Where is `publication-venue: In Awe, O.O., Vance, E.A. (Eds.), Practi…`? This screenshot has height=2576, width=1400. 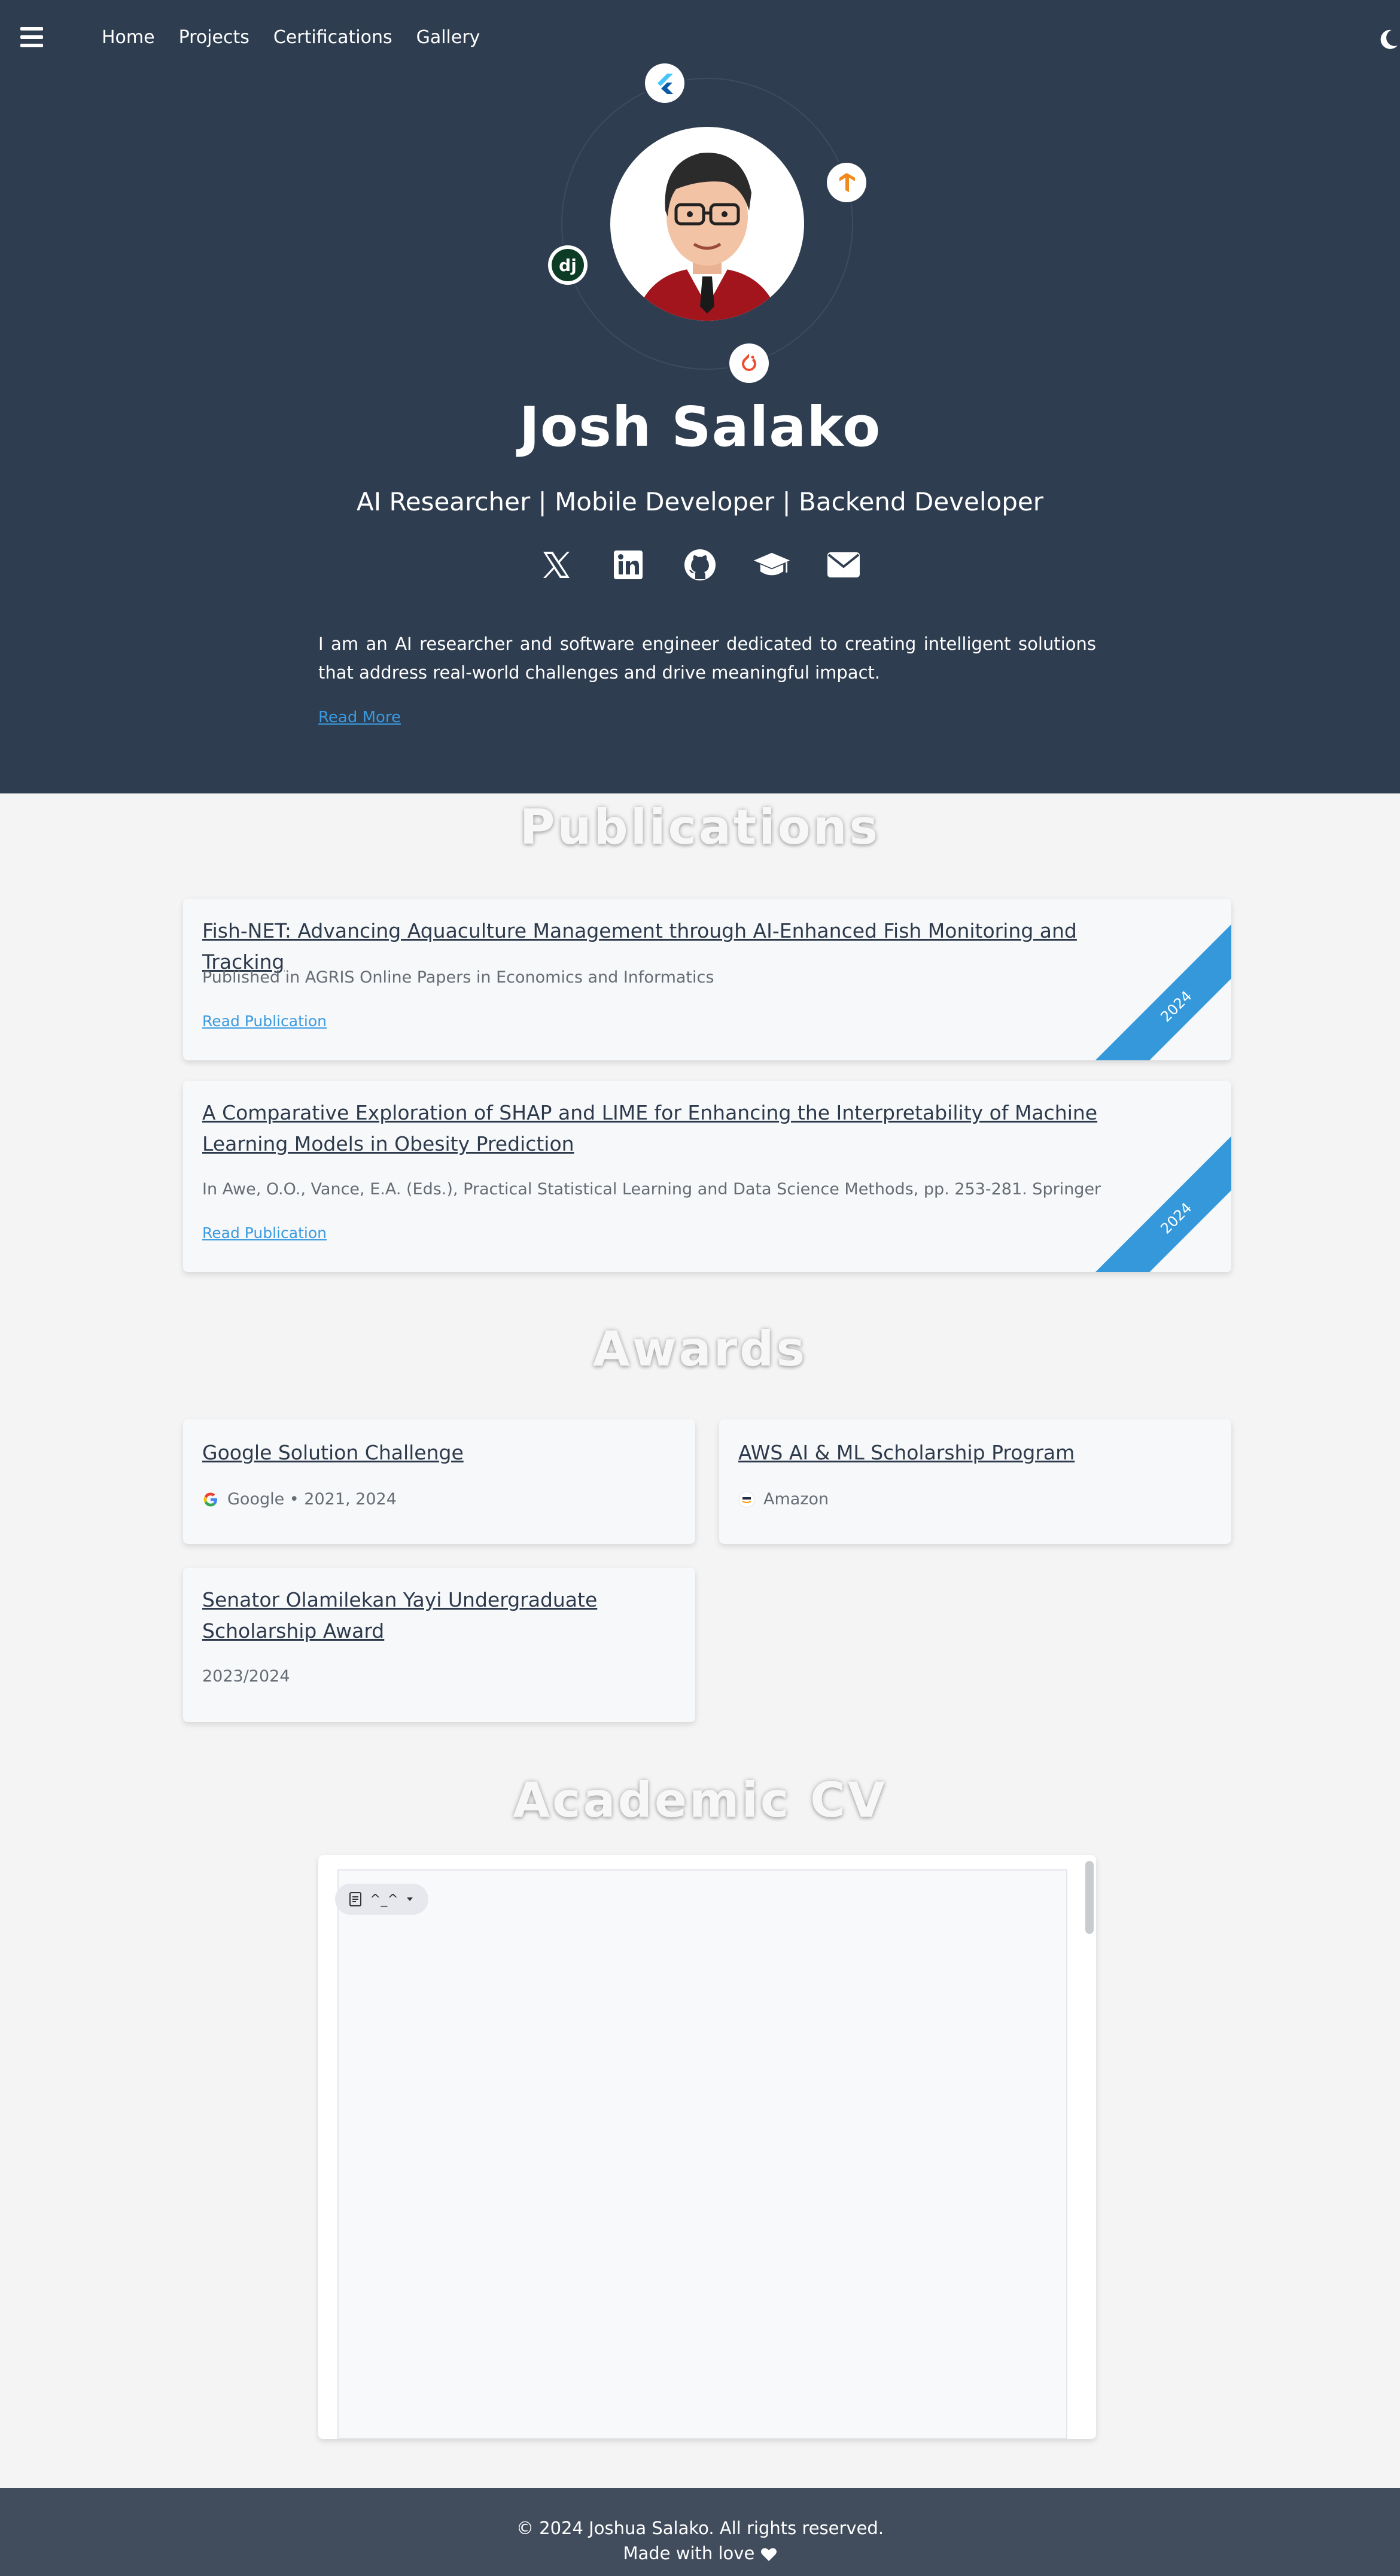 publication-venue: In Awe, O.O., Vance, E.A. (Eds.), Practi… is located at coordinates (651, 1189).